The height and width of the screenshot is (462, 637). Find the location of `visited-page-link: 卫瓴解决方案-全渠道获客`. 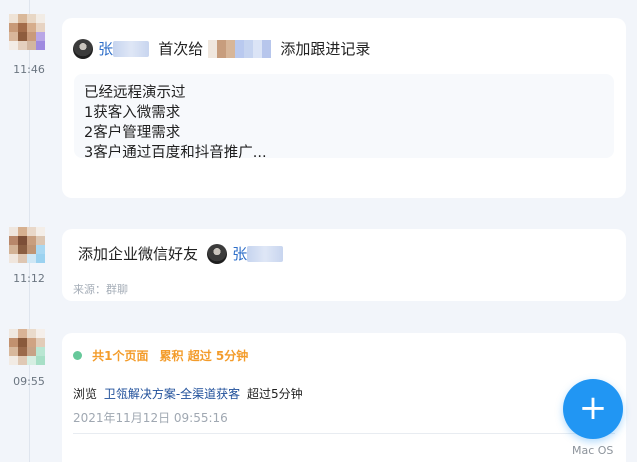

visited-page-link: 卫瓴解决方案-全渠道获客 is located at coordinates (172, 394).